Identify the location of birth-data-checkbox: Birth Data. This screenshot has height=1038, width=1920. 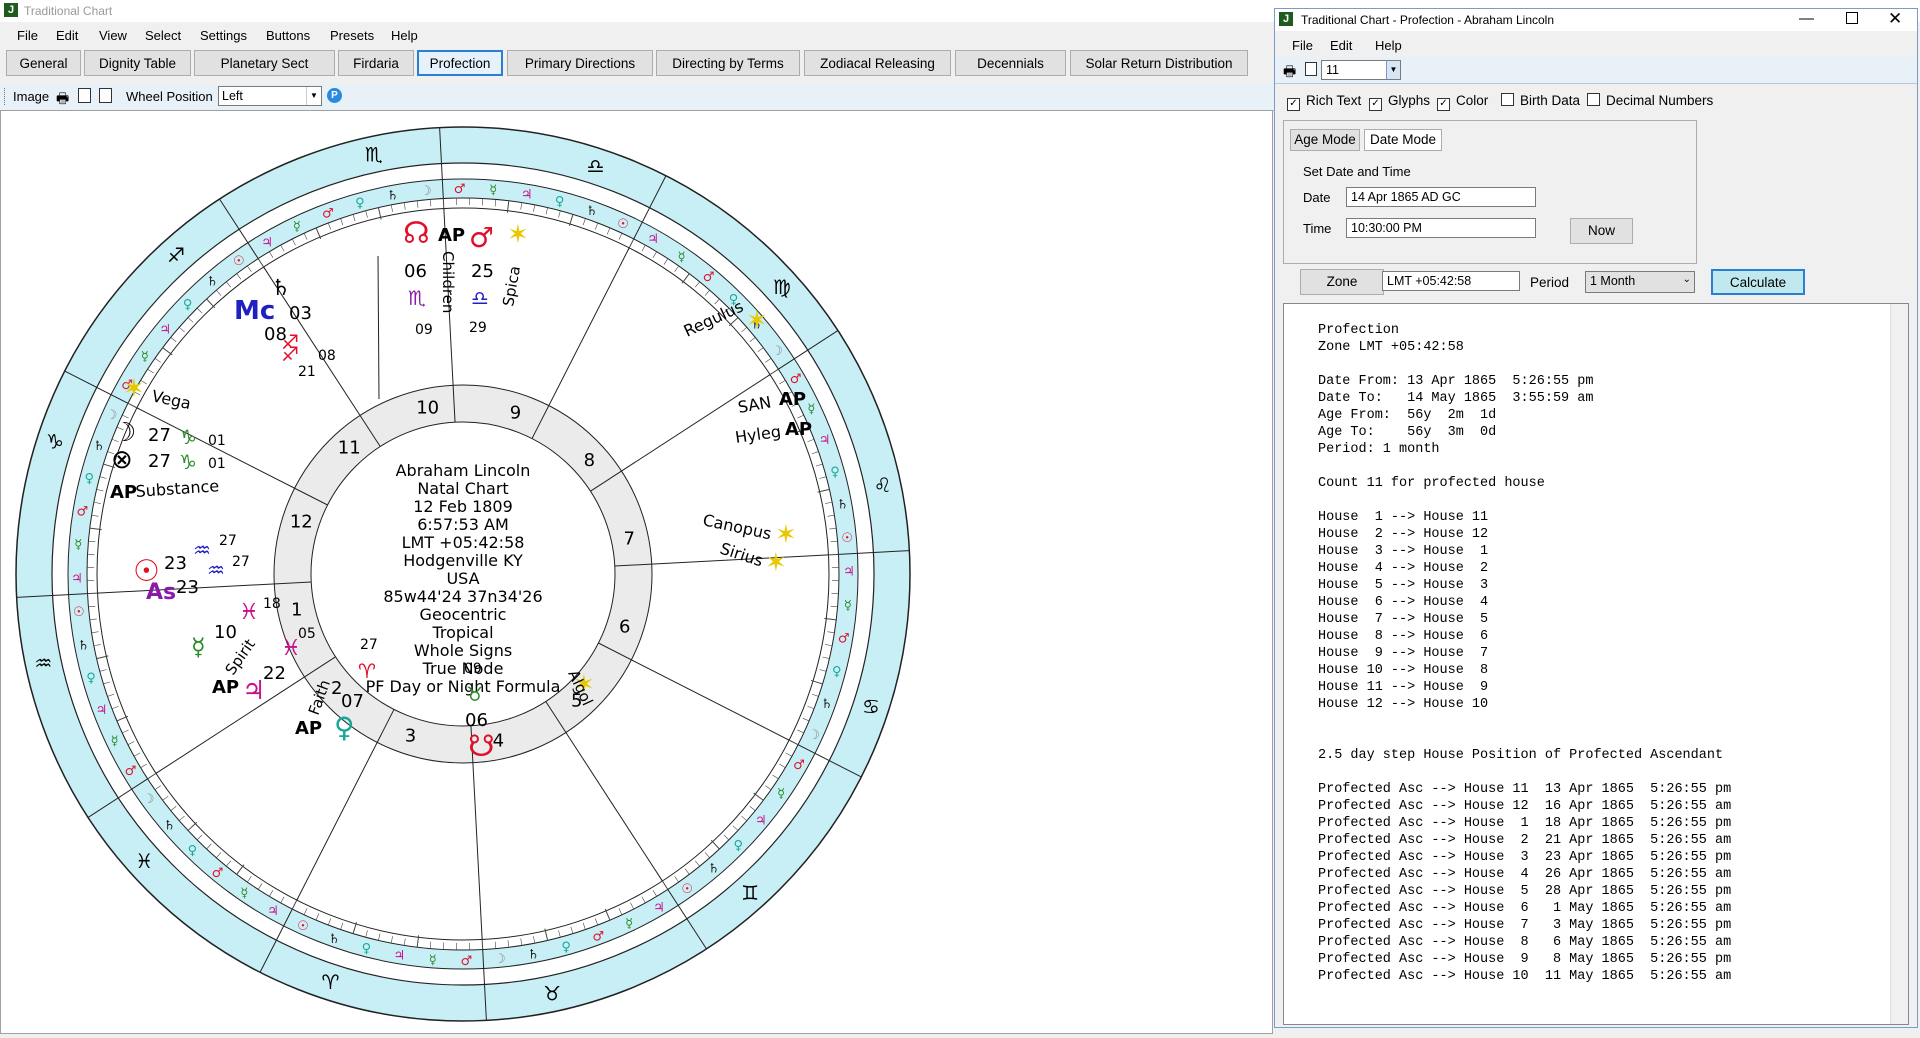
(1540, 100).